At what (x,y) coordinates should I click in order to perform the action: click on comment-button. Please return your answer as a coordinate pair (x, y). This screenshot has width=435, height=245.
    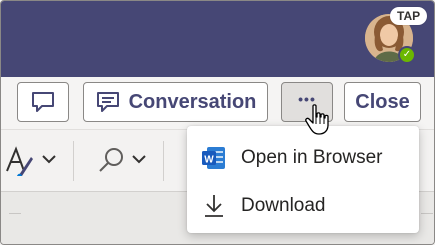
    Looking at the image, I should click on (43, 102).